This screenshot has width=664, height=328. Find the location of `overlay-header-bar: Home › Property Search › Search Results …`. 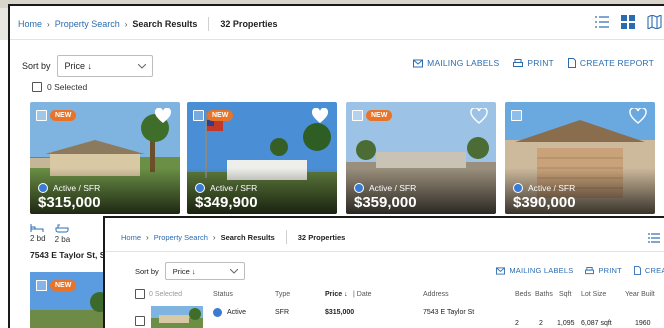

overlay-header-bar: Home › Property Search › Search Results … is located at coordinates (384, 235).